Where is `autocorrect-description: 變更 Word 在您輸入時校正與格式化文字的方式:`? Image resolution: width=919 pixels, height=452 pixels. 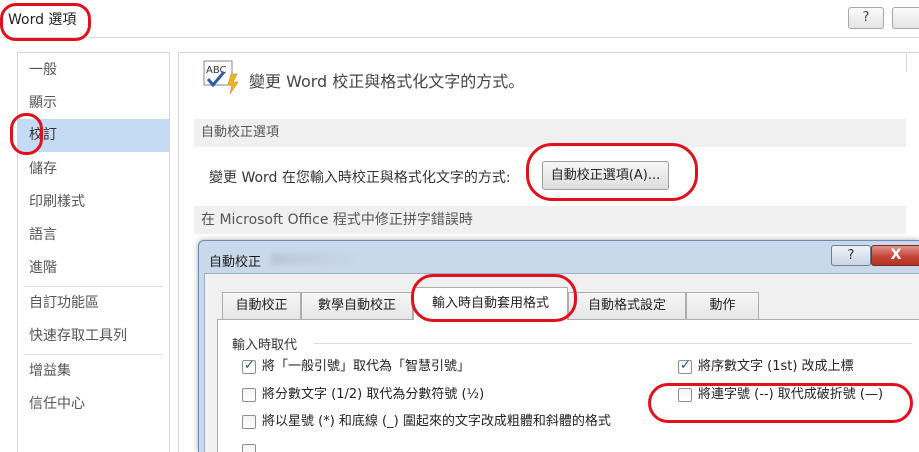
autocorrect-description: 變更 Word 在您輸入時校正與格式化文字的方式: is located at coordinates (360, 178).